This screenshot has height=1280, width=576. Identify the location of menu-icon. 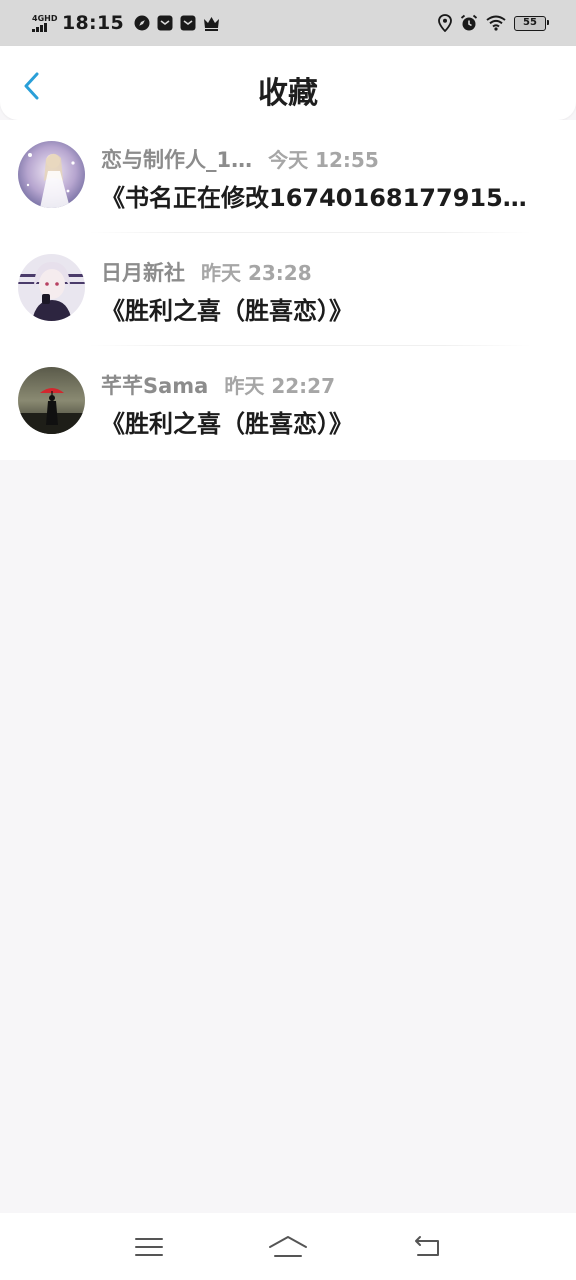
(149, 1246).